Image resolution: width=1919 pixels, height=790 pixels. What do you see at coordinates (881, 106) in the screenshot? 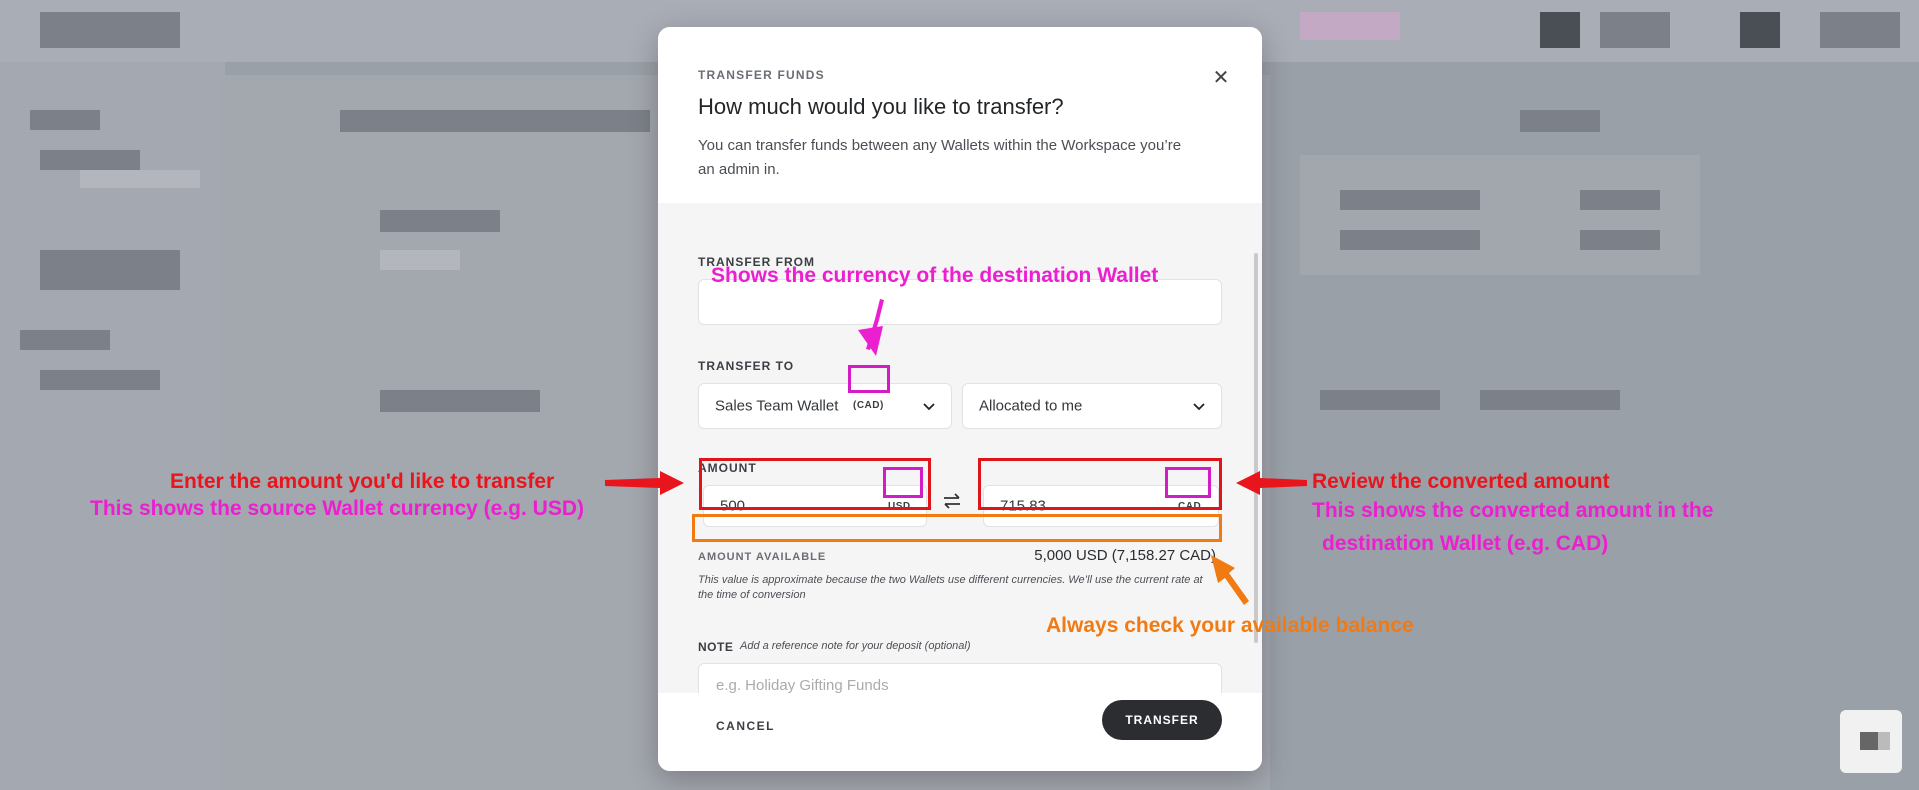
I see `modal-title: How much would you like to transfer?` at bounding box center [881, 106].